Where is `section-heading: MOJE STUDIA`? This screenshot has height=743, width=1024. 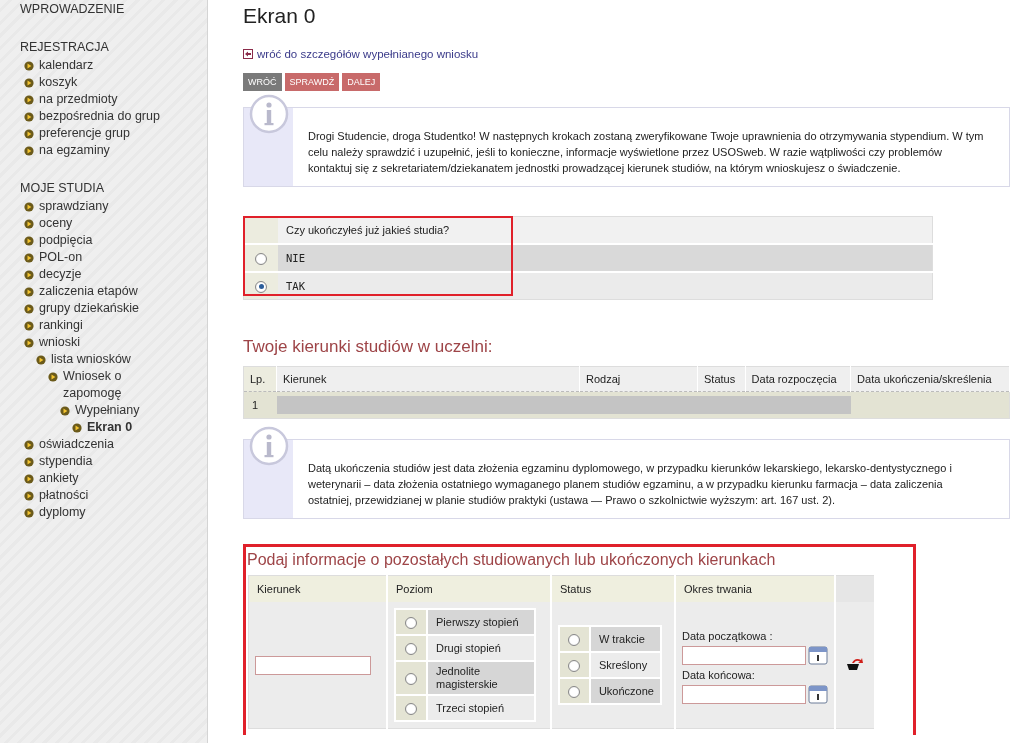
section-heading: MOJE STUDIA is located at coordinates (93, 188).